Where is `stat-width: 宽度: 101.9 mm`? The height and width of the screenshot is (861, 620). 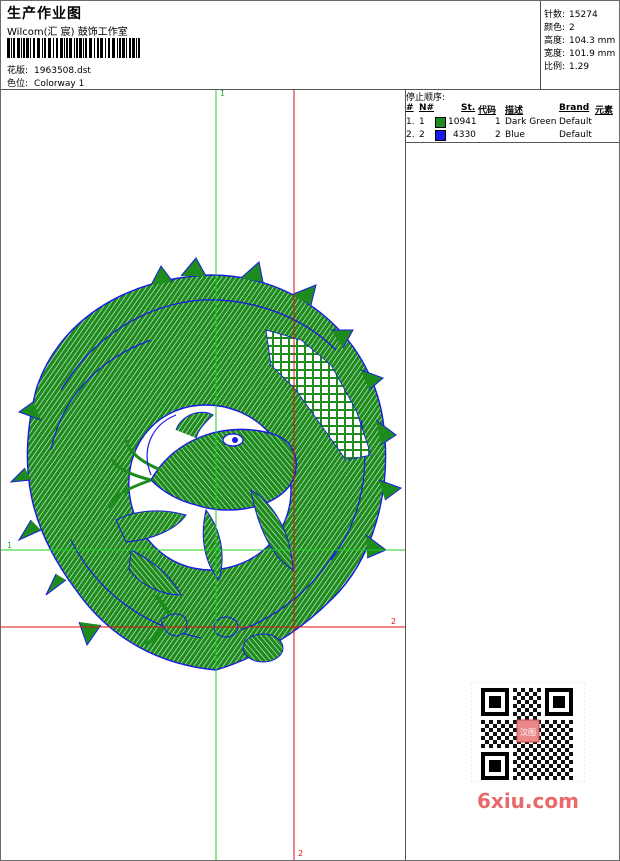 stat-width: 宽度: 101.9 mm is located at coordinates (579, 52).